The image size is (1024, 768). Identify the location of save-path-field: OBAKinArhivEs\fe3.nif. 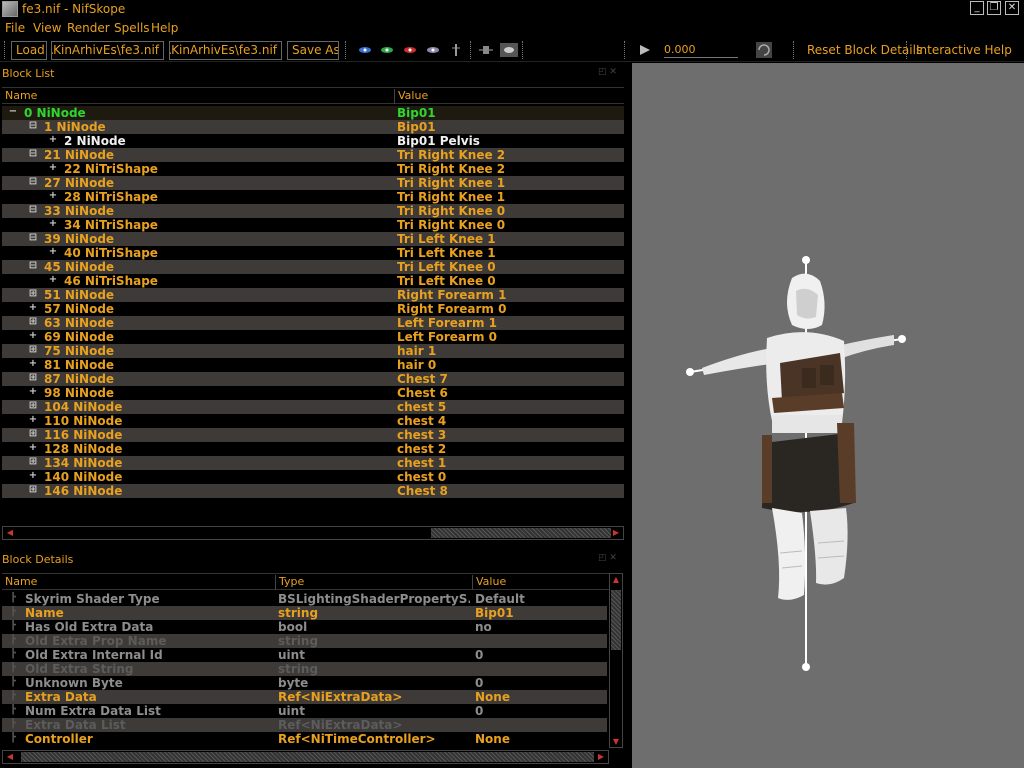
(225, 50).